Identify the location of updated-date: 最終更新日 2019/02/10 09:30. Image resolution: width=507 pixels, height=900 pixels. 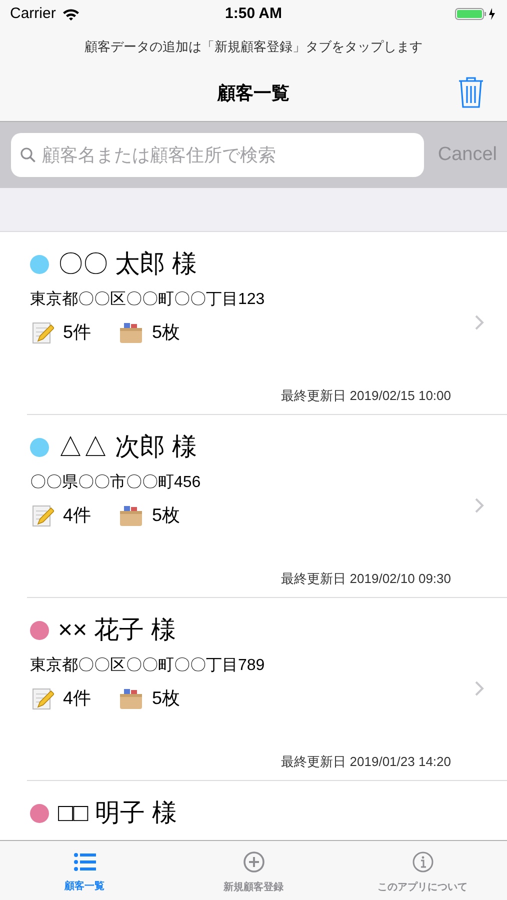
(366, 579).